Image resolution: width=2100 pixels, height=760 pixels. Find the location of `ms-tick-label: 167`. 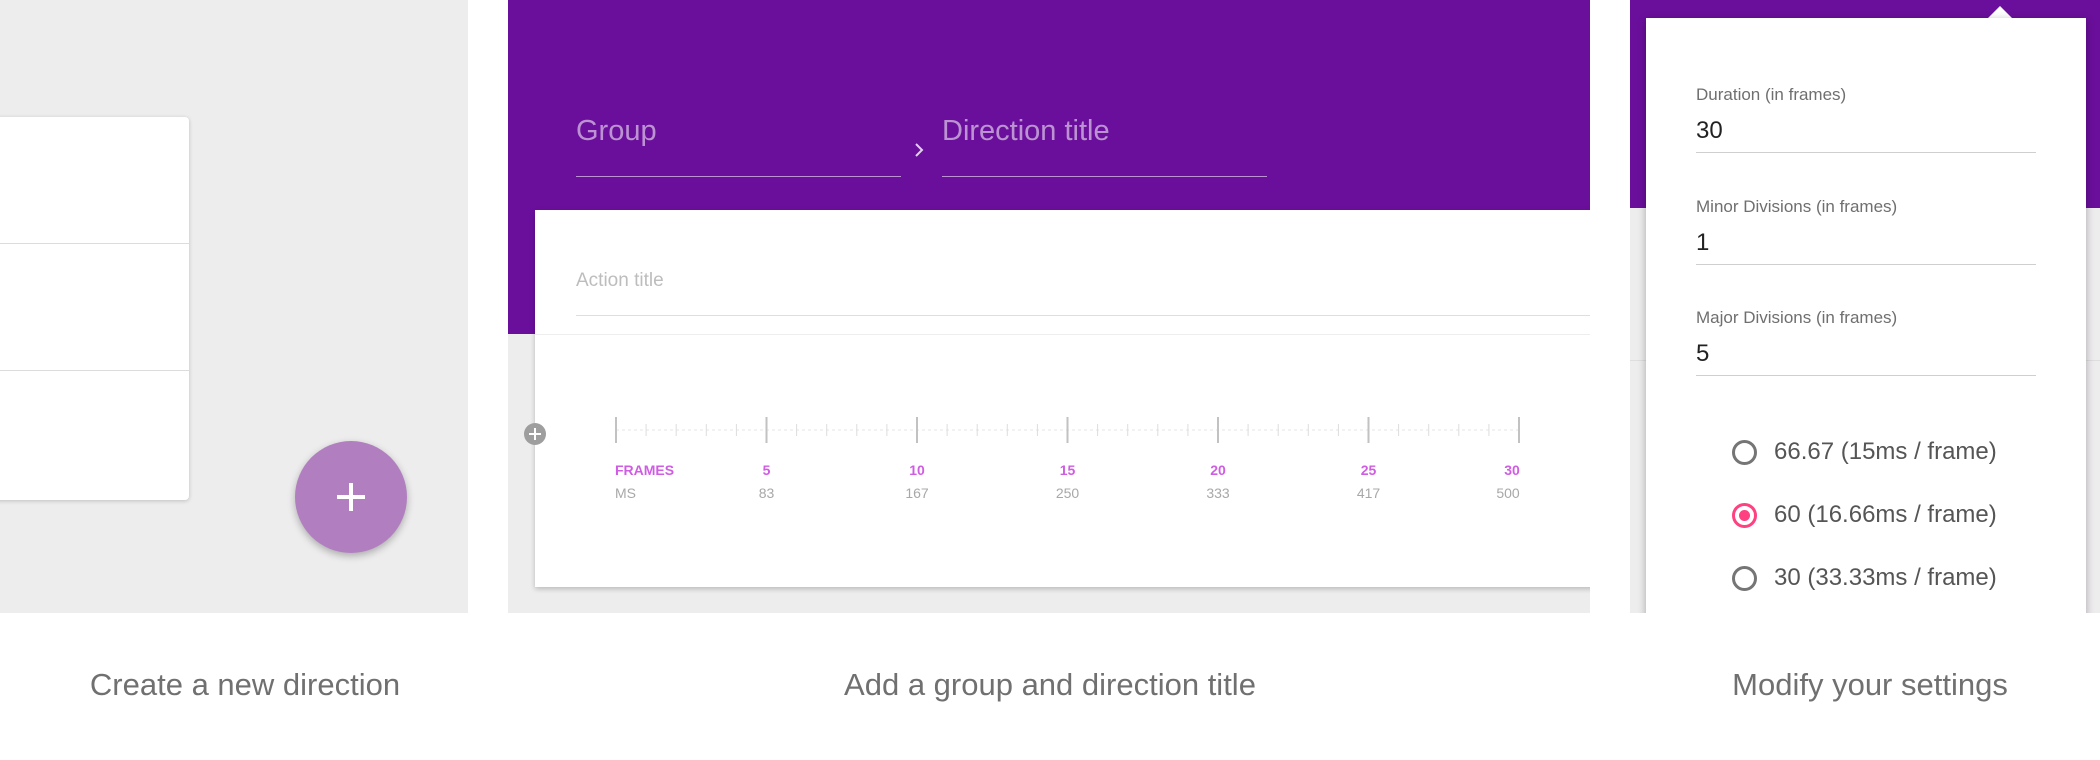

ms-tick-label: 167 is located at coordinates (917, 493).